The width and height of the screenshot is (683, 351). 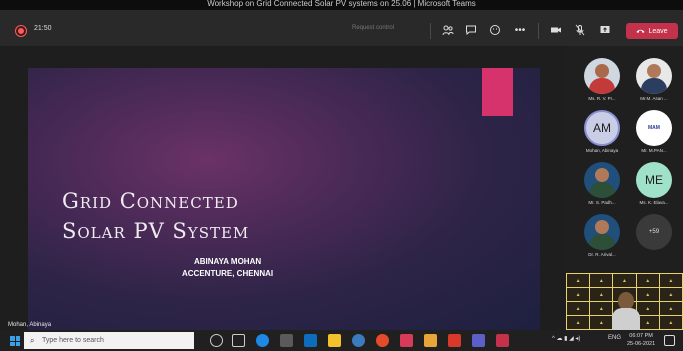 What do you see at coordinates (155, 216) in the screenshot?
I see `slide-title: Grid Connected Solar PV System` at bounding box center [155, 216].